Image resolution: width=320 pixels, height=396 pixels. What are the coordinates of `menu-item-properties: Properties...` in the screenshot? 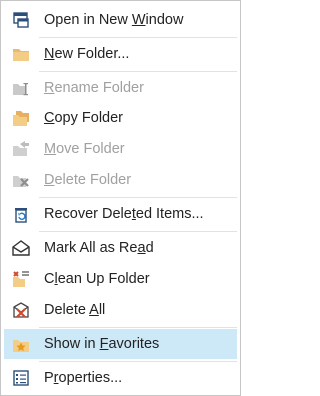 It's located at (120, 378).